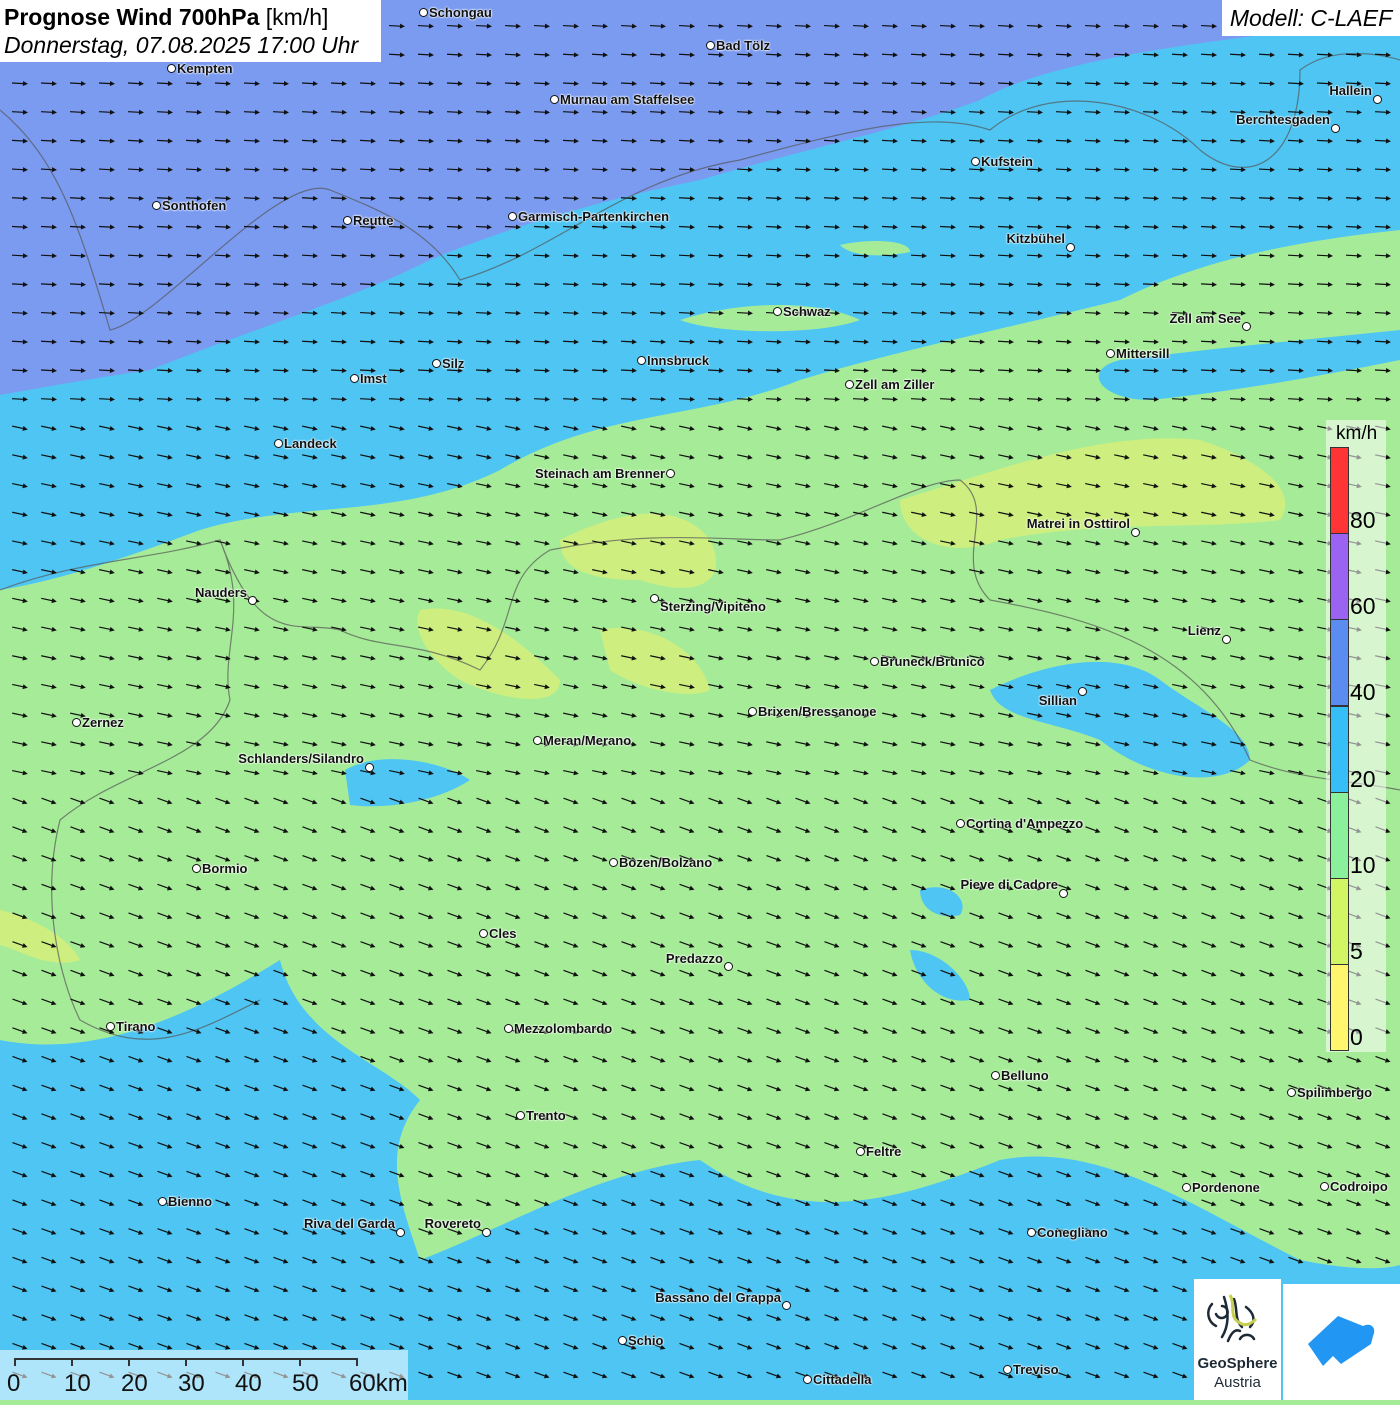 The image size is (1400, 1405). I want to click on city-label: Silz, so click(453, 363).